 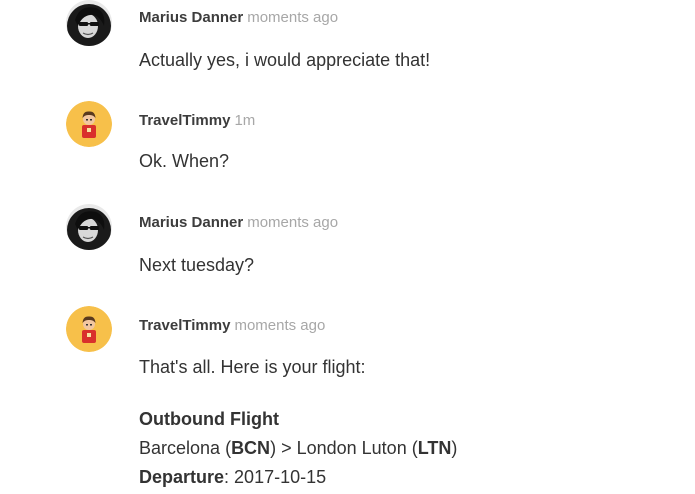 What do you see at coordinates (209, 419) in the screenshot?
I see `flight-heading: Outbound Flight` at bounding box center [209, 419].